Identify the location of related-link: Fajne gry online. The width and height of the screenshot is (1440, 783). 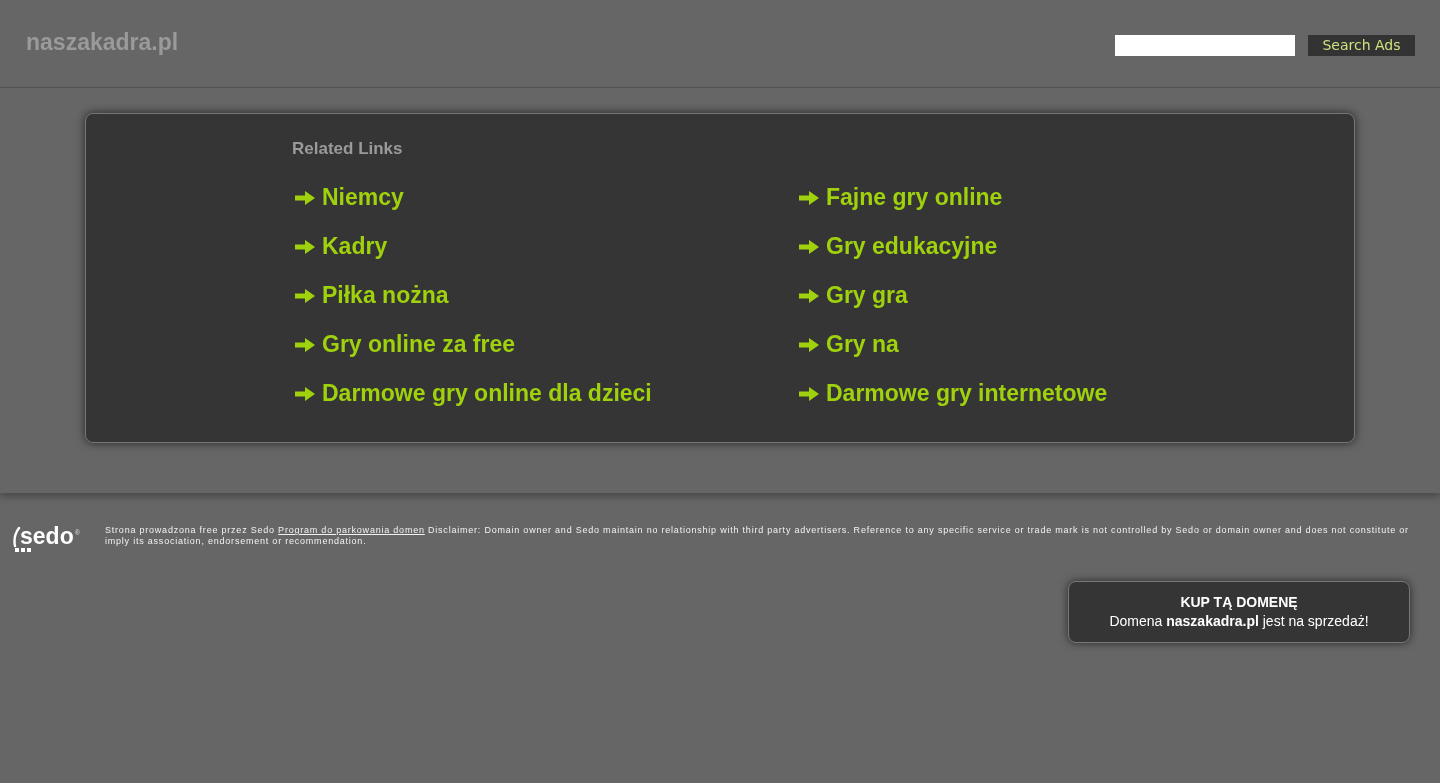
(899, 197).